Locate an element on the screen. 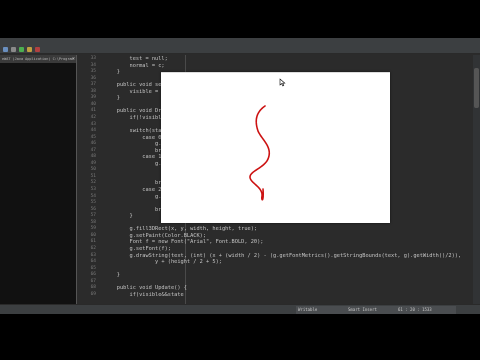 This screenshot has height=360, width=480. line-number: 65 is located at coordinates (93, 268).